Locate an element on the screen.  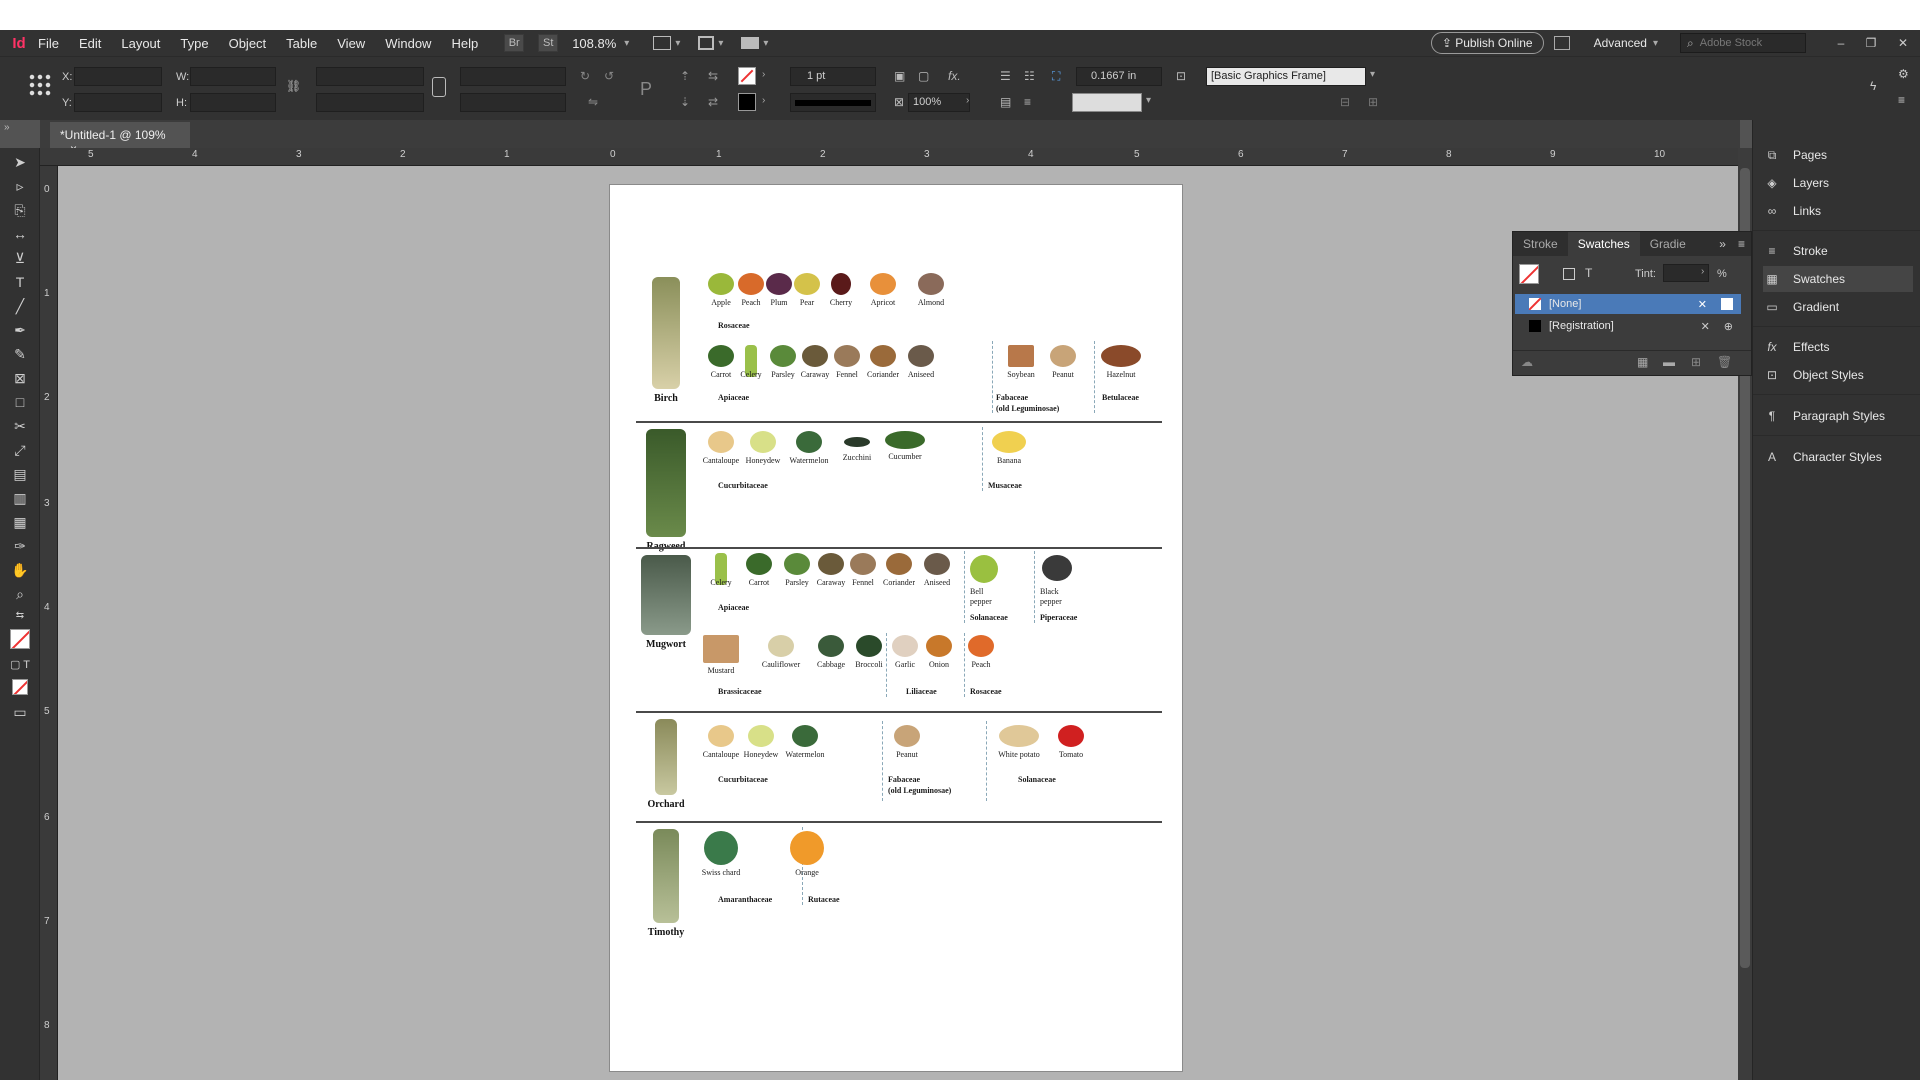
stock-button: St is located at coordinates (548, 43).